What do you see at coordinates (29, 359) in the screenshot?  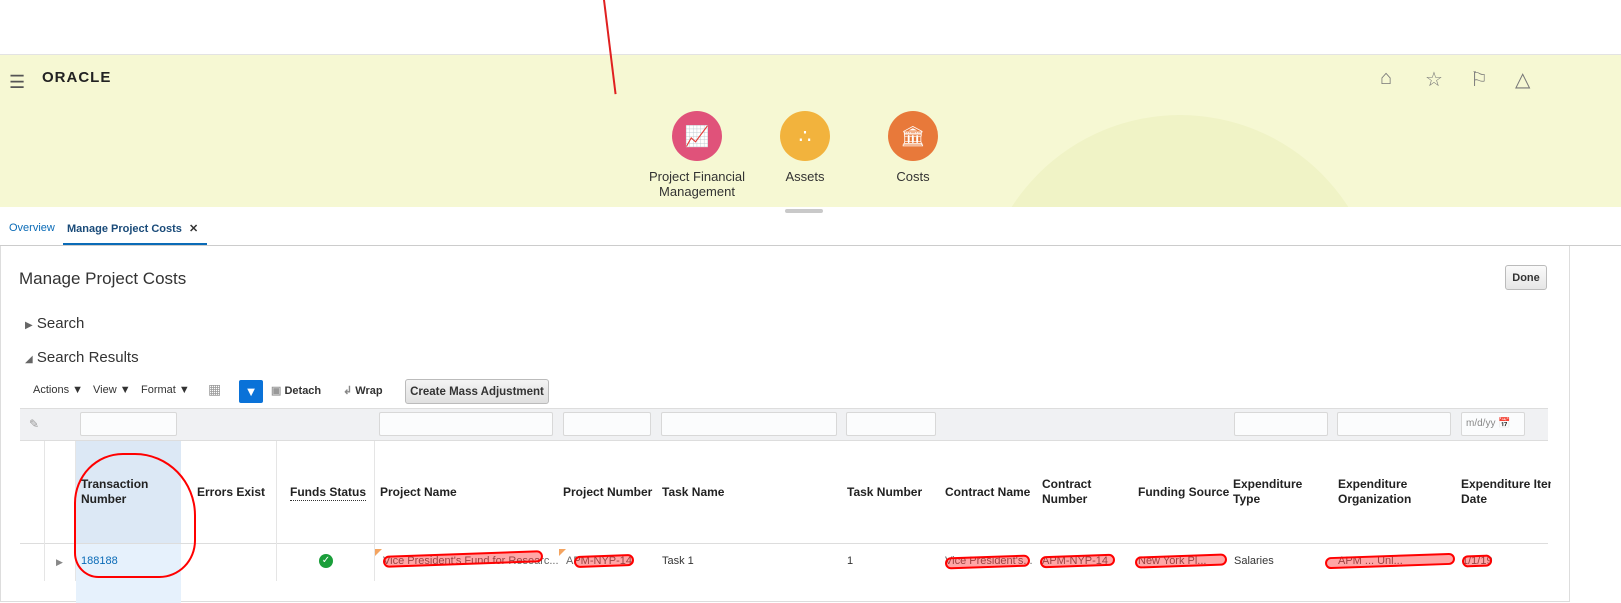 I see `collapse-triangle-icon: ◢` at bounding box center [29, 359].